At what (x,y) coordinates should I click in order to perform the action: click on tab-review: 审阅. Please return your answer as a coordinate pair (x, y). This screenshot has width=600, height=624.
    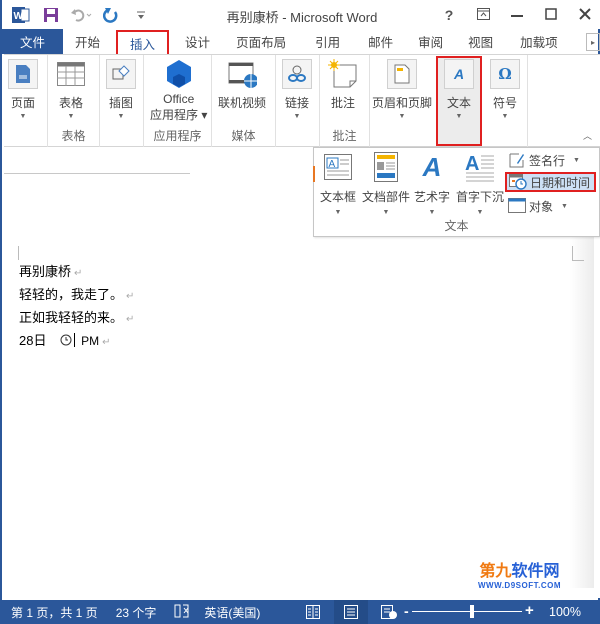
    Looking at the image, I should click on (430, 41).